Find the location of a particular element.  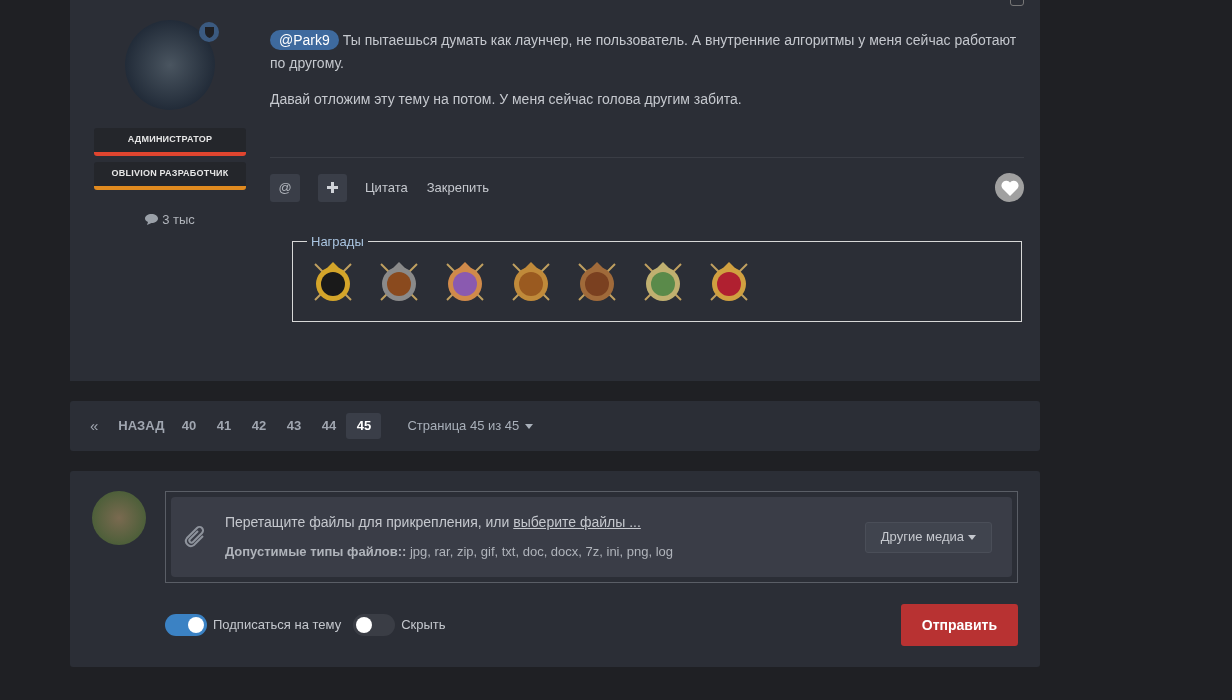

page-link: 42 is located at coordinates (259, 426).